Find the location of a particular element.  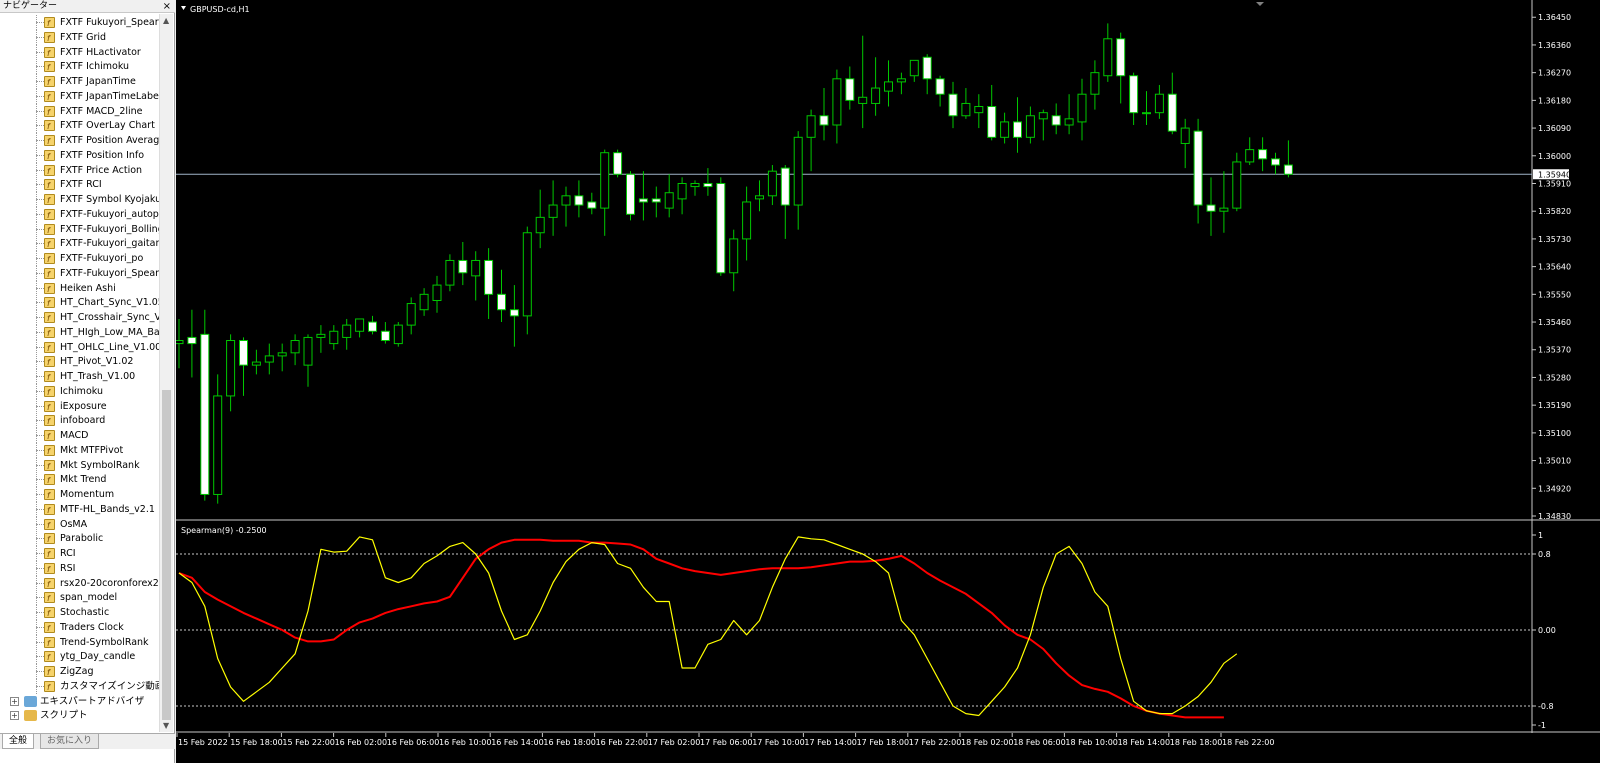

navigator-indicator-item: FXTF HLactivator is located at coordinates (80, 52).